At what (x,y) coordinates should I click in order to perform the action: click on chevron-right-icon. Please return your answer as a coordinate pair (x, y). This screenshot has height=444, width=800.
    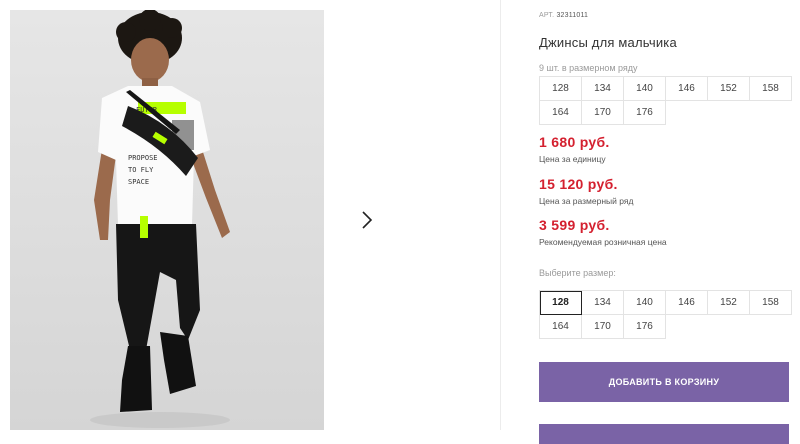
    Looking at the image, I should click on (367, 220).